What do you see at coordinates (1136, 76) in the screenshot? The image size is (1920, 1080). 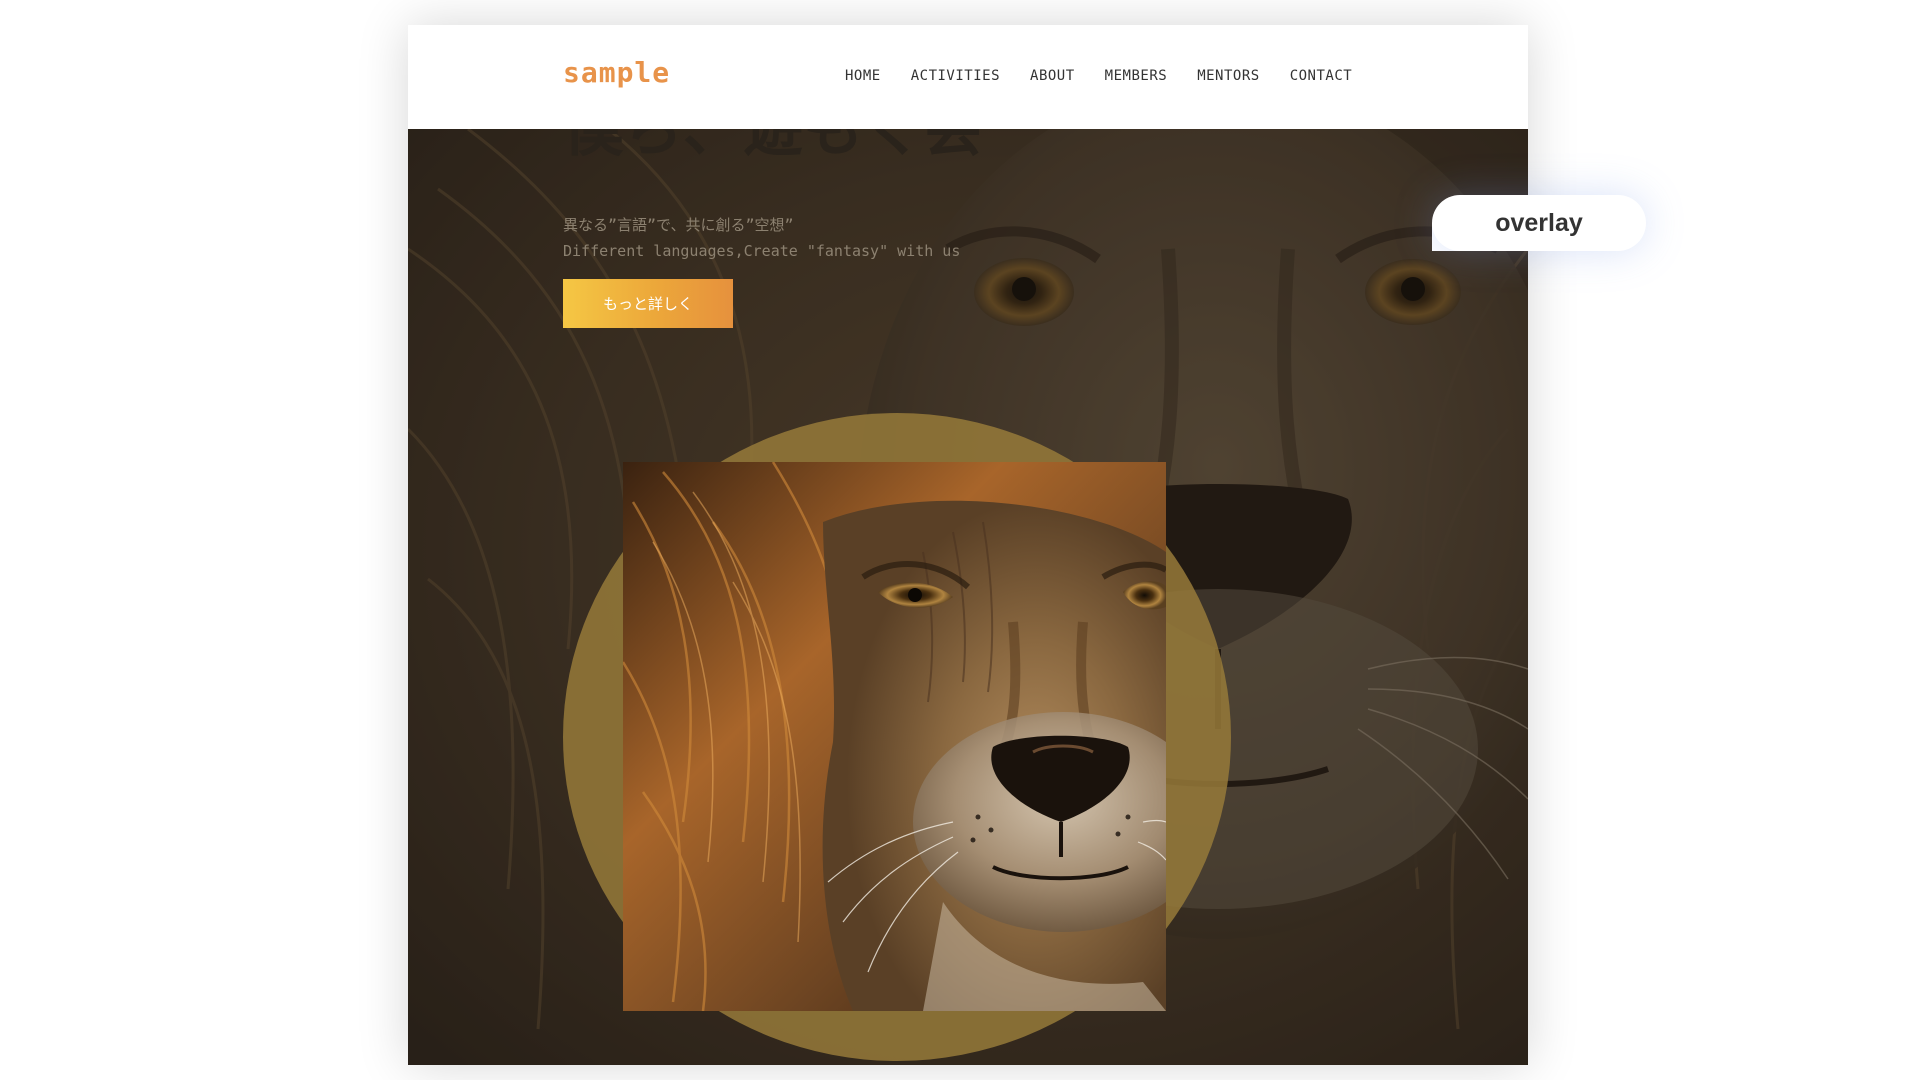 I see `nav-members: MEMBERS` at bounding box center [1136, 76].